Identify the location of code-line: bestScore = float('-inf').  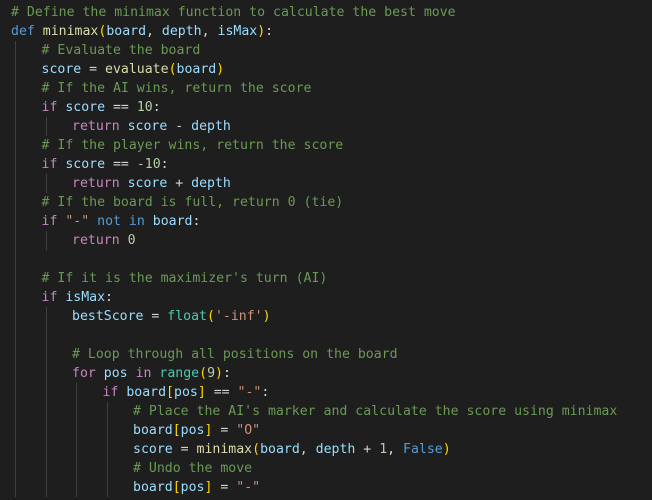
(171, 316).